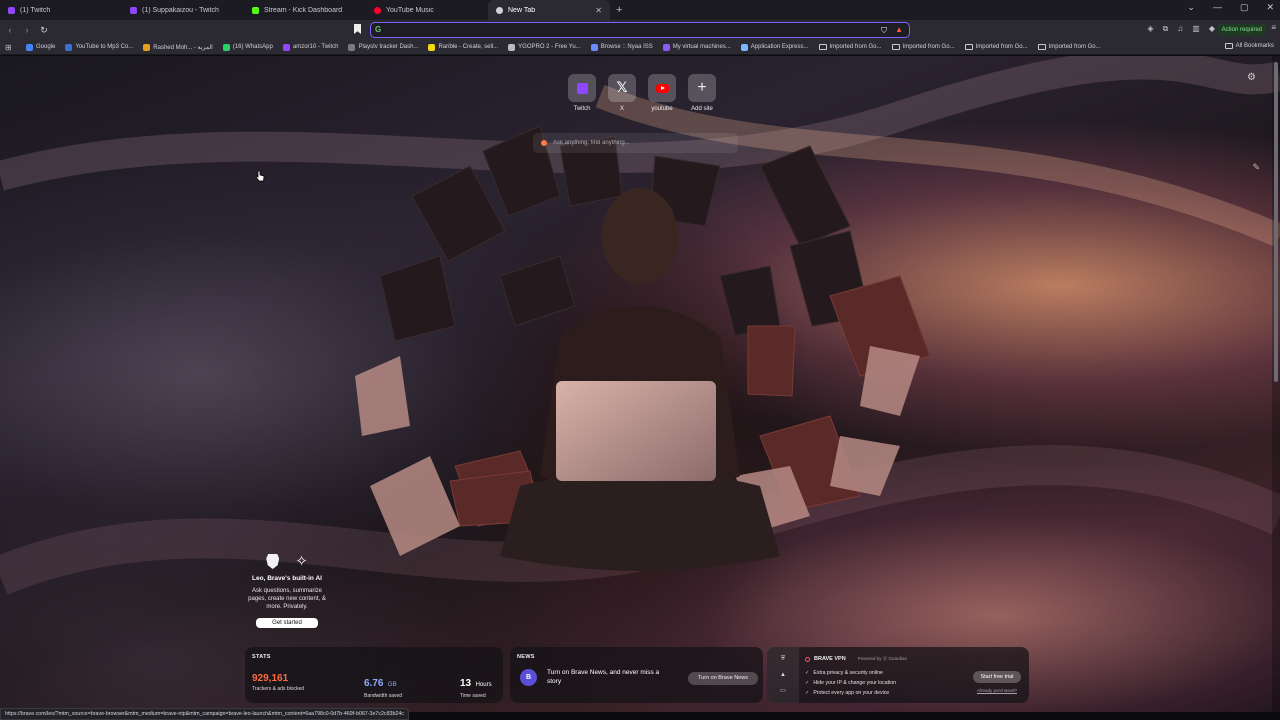 This screenshot has height=720, width=1280. I want to click on top-site-label: Add site, so click(702, 109).